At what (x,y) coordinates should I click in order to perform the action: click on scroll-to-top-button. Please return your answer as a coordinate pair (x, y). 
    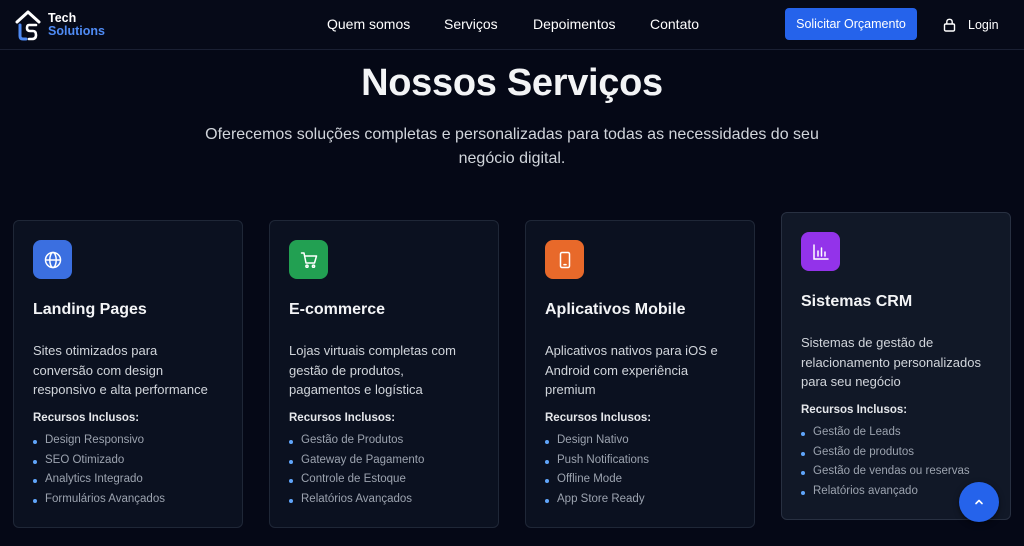
    Looking at the image, I should click on (979, 502).